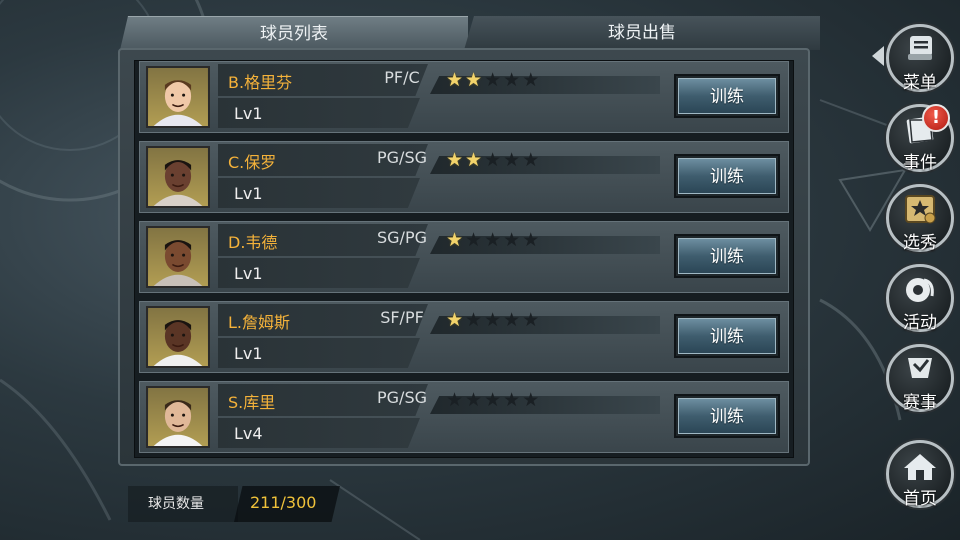 The width and height of the screenshot is (960, 540). What do you see at coordinates (402, 77) in the screenshot?
I see `player-position: PF/C` at bounding box center [402, 77].